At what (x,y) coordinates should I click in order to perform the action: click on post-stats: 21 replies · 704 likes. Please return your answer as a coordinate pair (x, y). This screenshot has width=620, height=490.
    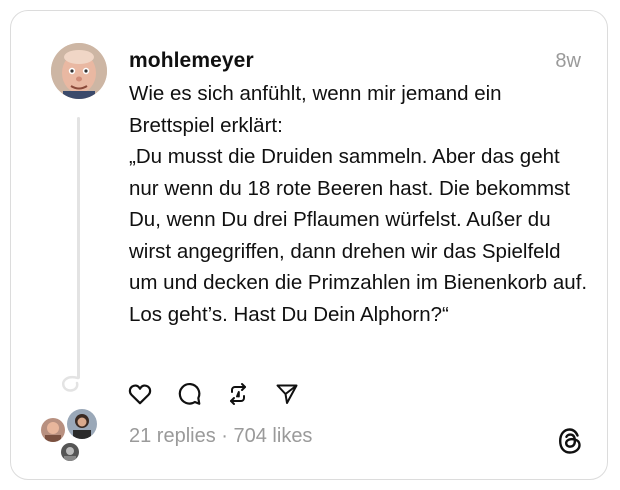
    Looking at the image, I should click on (220, 436).